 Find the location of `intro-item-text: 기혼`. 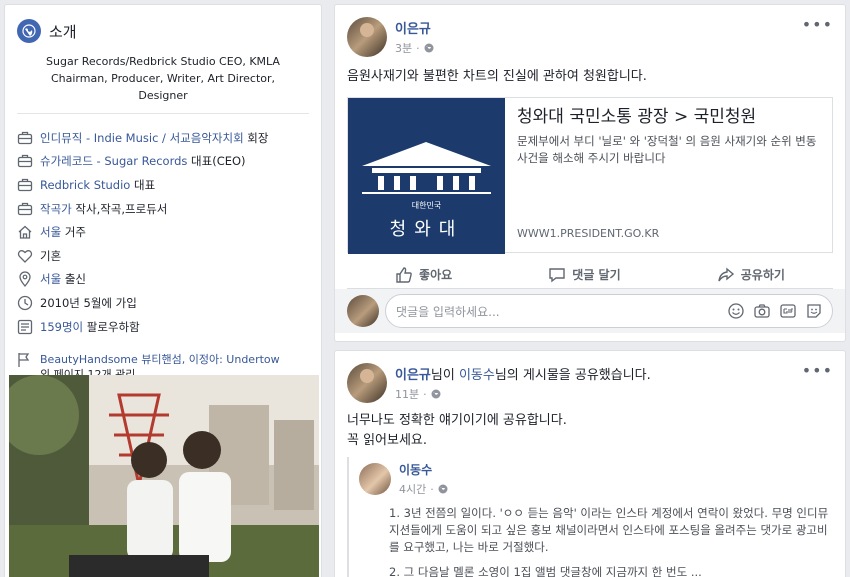

intro-item-text: 기혼 is located at coordinates (51, 255).